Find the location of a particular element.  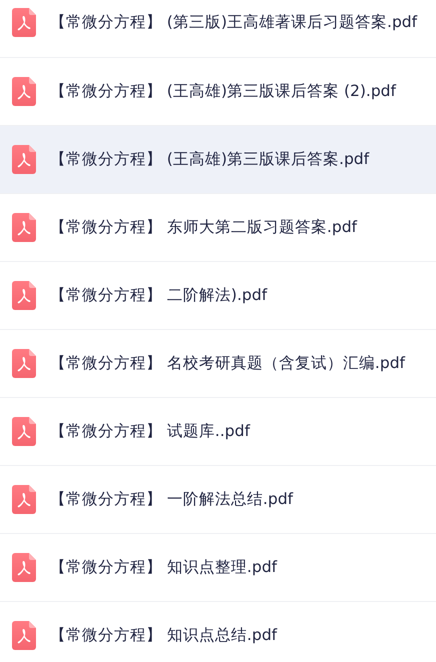

file-name: 【常微分方程】 (王高雄)第三版课后答案.pdf is located at coordinates (210, 159).